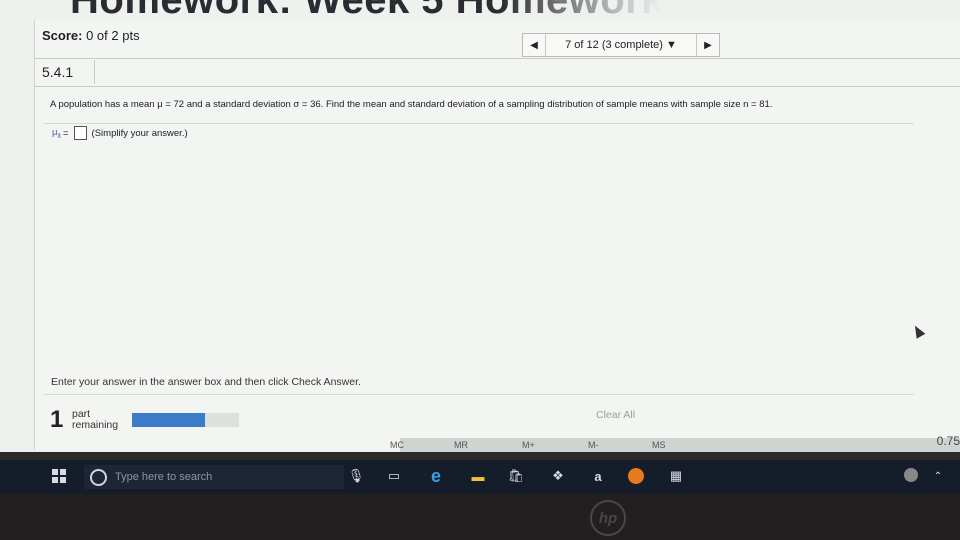  Describe the element at coordinates (528, 445) in the screenshot. I see `calc-key-mplus: M+` at that location.